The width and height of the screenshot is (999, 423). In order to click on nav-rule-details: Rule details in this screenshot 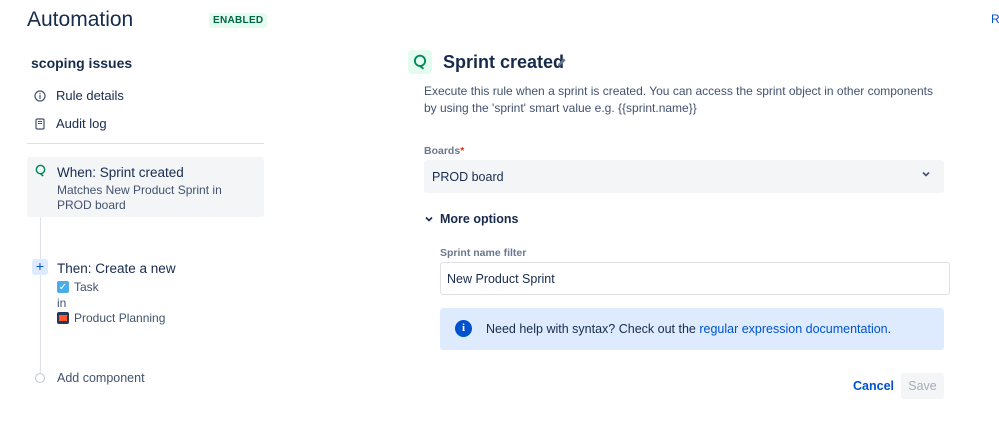, I will do `click(79, 95)`.